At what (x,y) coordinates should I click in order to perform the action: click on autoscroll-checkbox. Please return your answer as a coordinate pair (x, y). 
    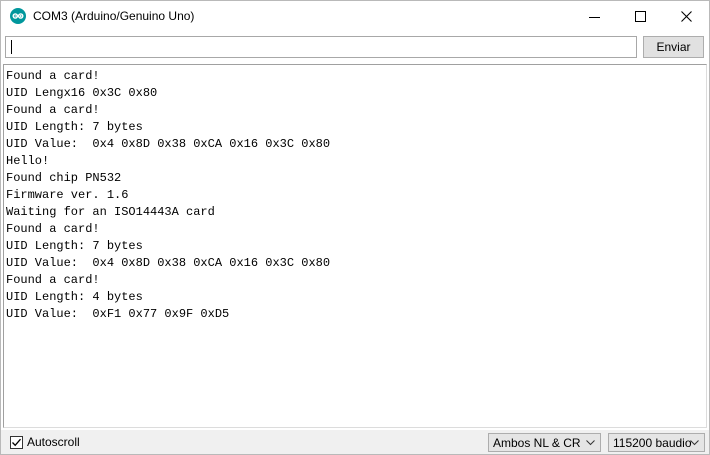
    Looking at the image, I should click on (16, 442).